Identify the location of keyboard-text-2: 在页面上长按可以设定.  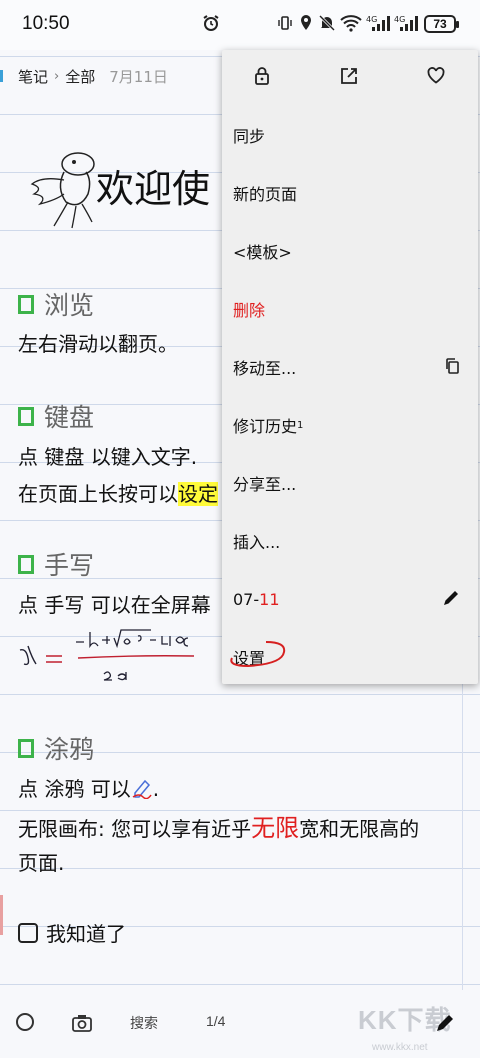
(118, 492).